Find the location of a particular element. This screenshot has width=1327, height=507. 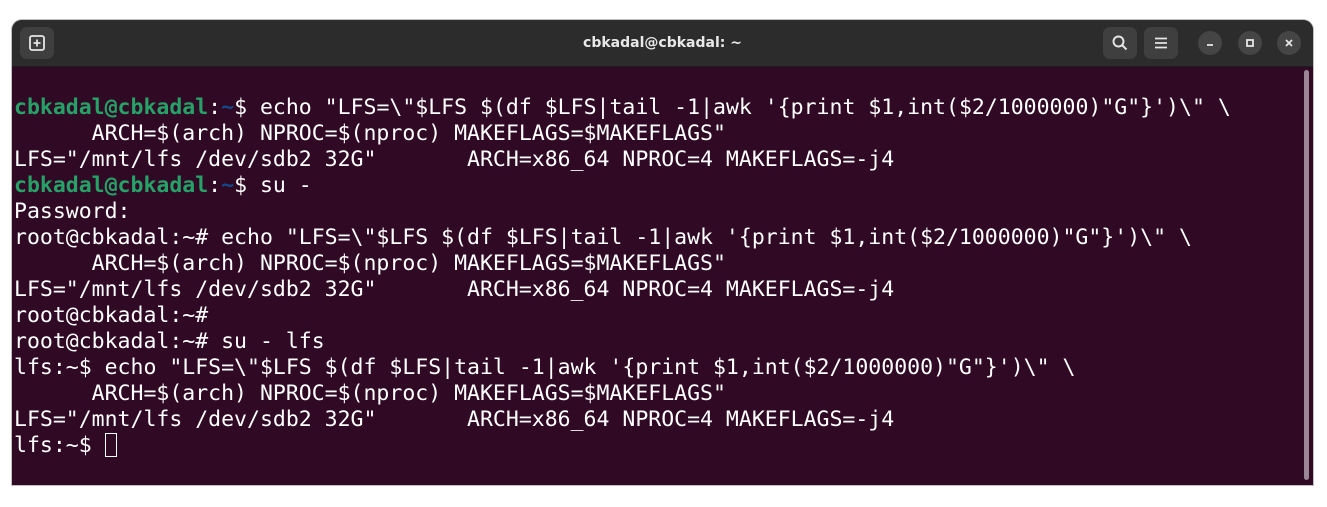

terminal-line: cbkadal@cbkadal:~$ su - is located at coordinates (163, 185).